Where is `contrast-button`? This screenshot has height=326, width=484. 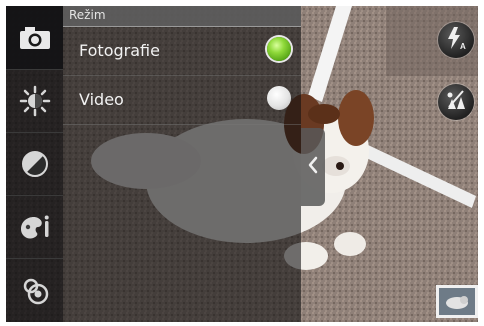 contrast-button is located at coordinates (34, 164).